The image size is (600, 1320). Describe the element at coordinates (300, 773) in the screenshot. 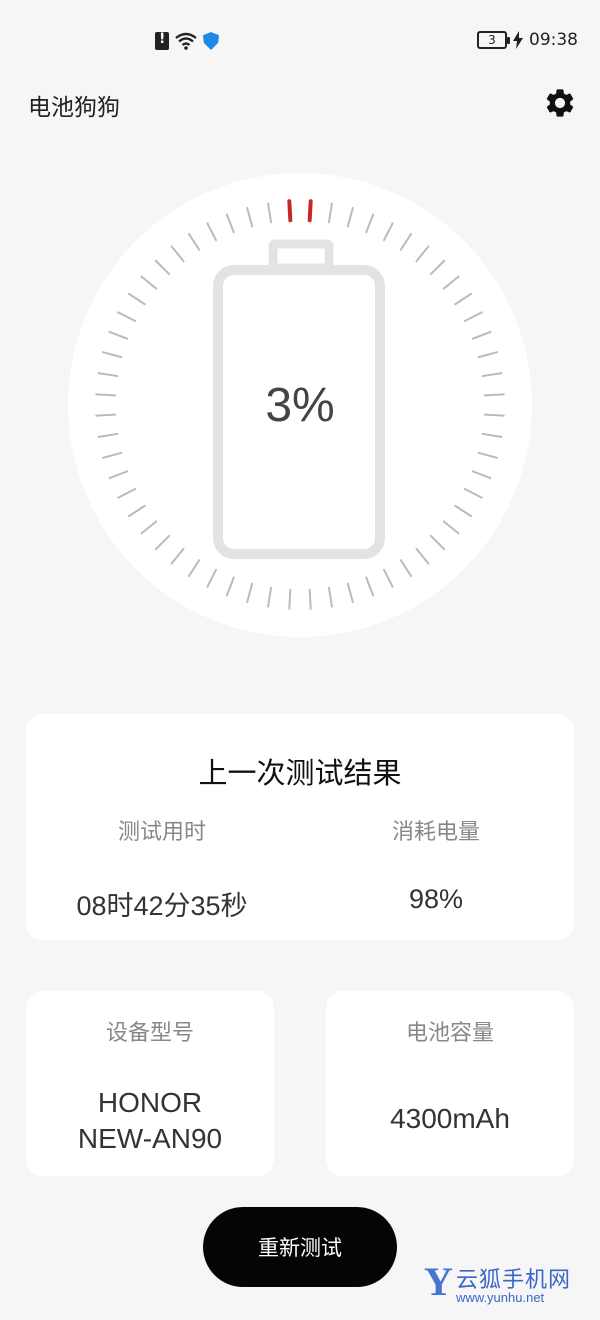

I see `last-result-title: 上一次测试结果` at that location.